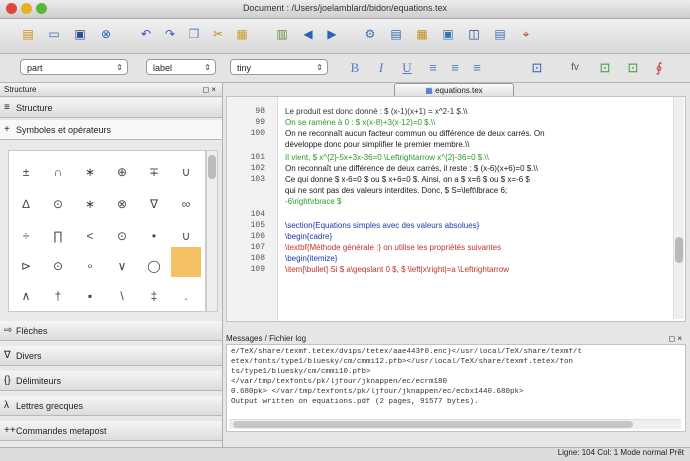  What do you see at coordinates (122, 204) in the screenshot?
I see `symbol-cell: ⊗` at bounding box center [122, 204].